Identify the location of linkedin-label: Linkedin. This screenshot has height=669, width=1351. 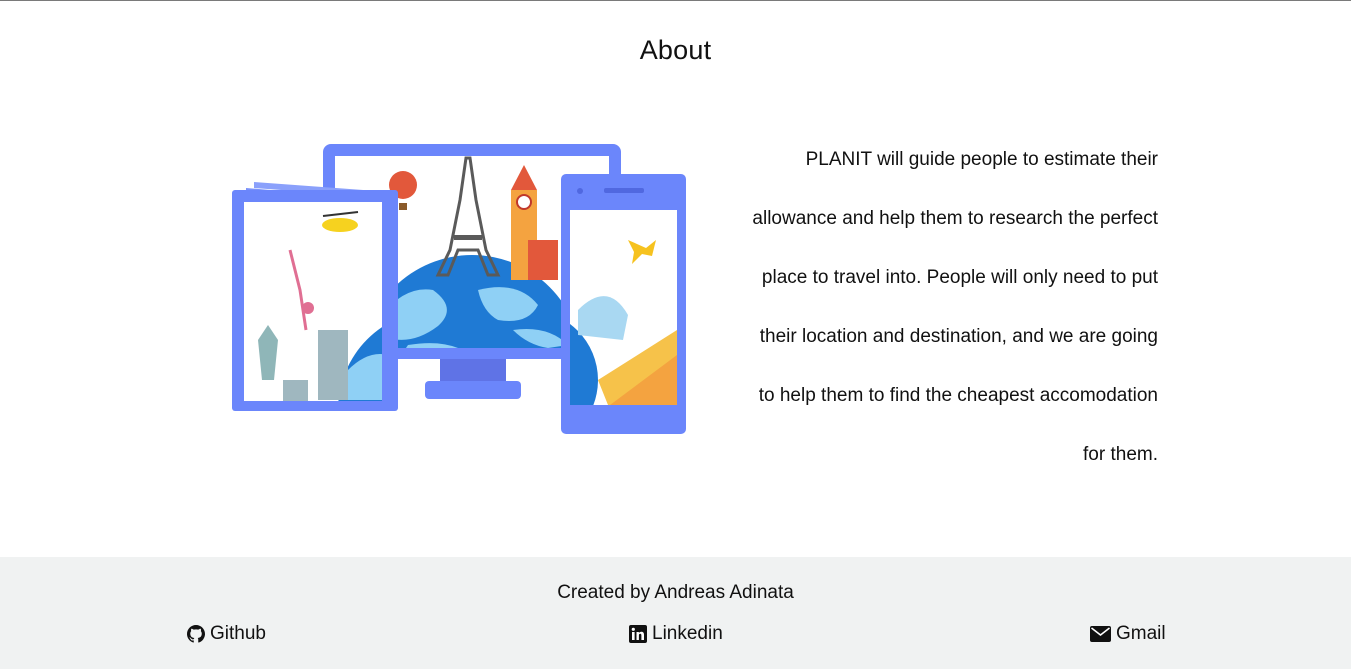
(687, 633).